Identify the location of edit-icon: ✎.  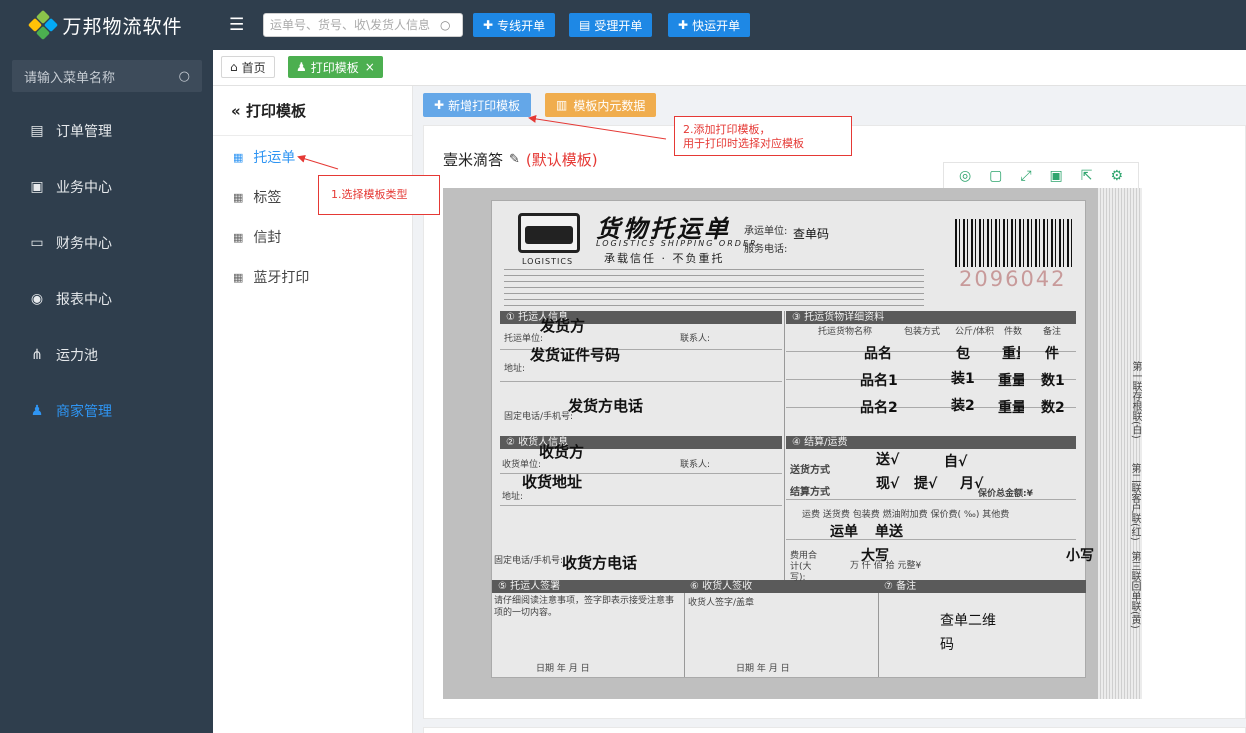
(514, 159).